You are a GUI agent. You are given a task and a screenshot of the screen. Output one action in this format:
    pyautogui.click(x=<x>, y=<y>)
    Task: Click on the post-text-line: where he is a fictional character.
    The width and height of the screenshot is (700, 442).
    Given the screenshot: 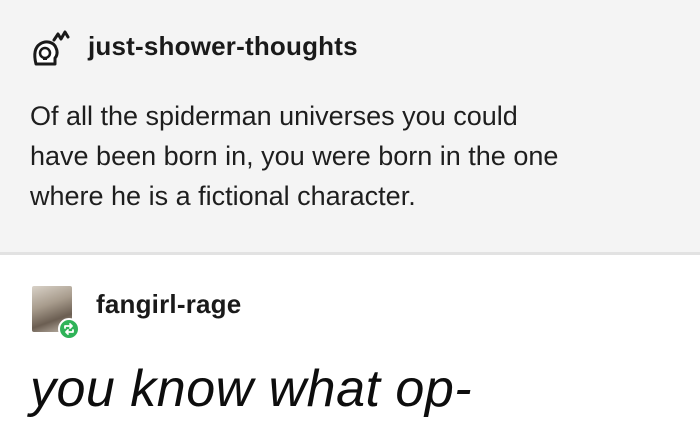 What is the action you would take?
    pyautogui.click(x=223, y=196)
    